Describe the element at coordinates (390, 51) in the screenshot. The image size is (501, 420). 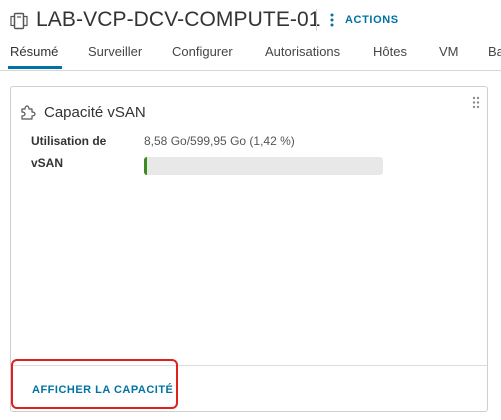
I see `tab-hotes: Hôtes` at that location.